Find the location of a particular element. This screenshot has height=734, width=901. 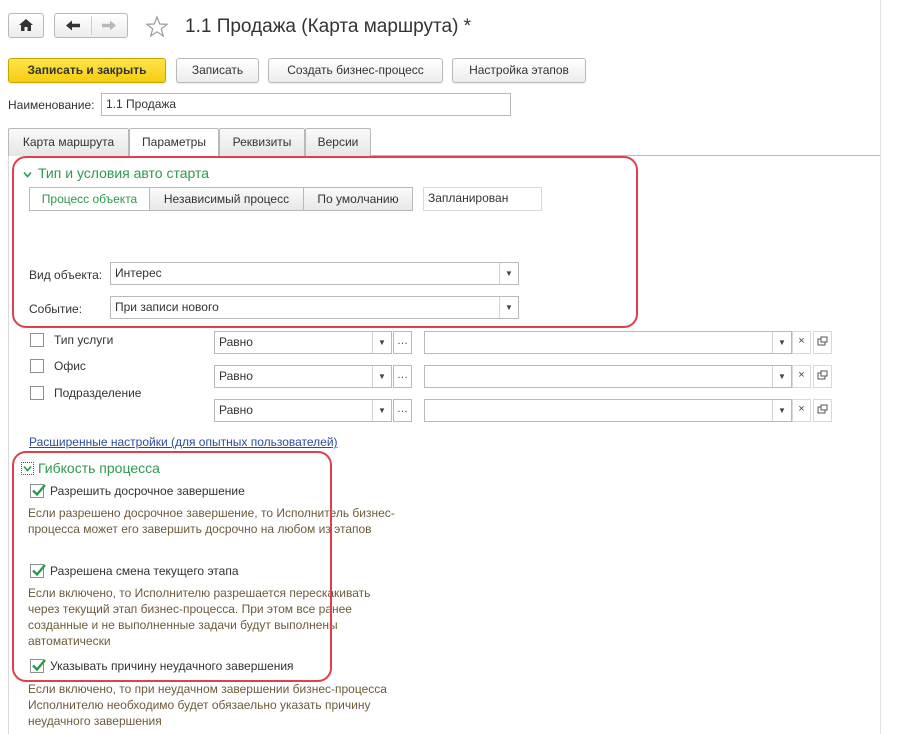

save-button: Записать is located at coordinates (217, 70).